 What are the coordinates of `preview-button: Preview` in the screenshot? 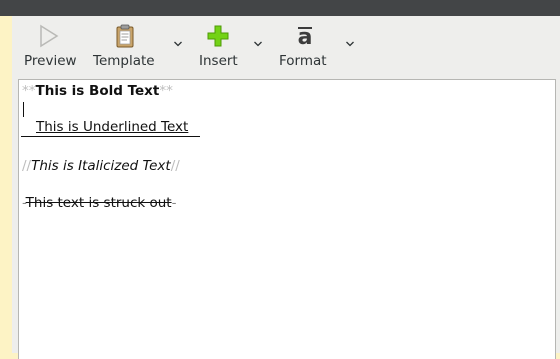 It's located at (48, 46).